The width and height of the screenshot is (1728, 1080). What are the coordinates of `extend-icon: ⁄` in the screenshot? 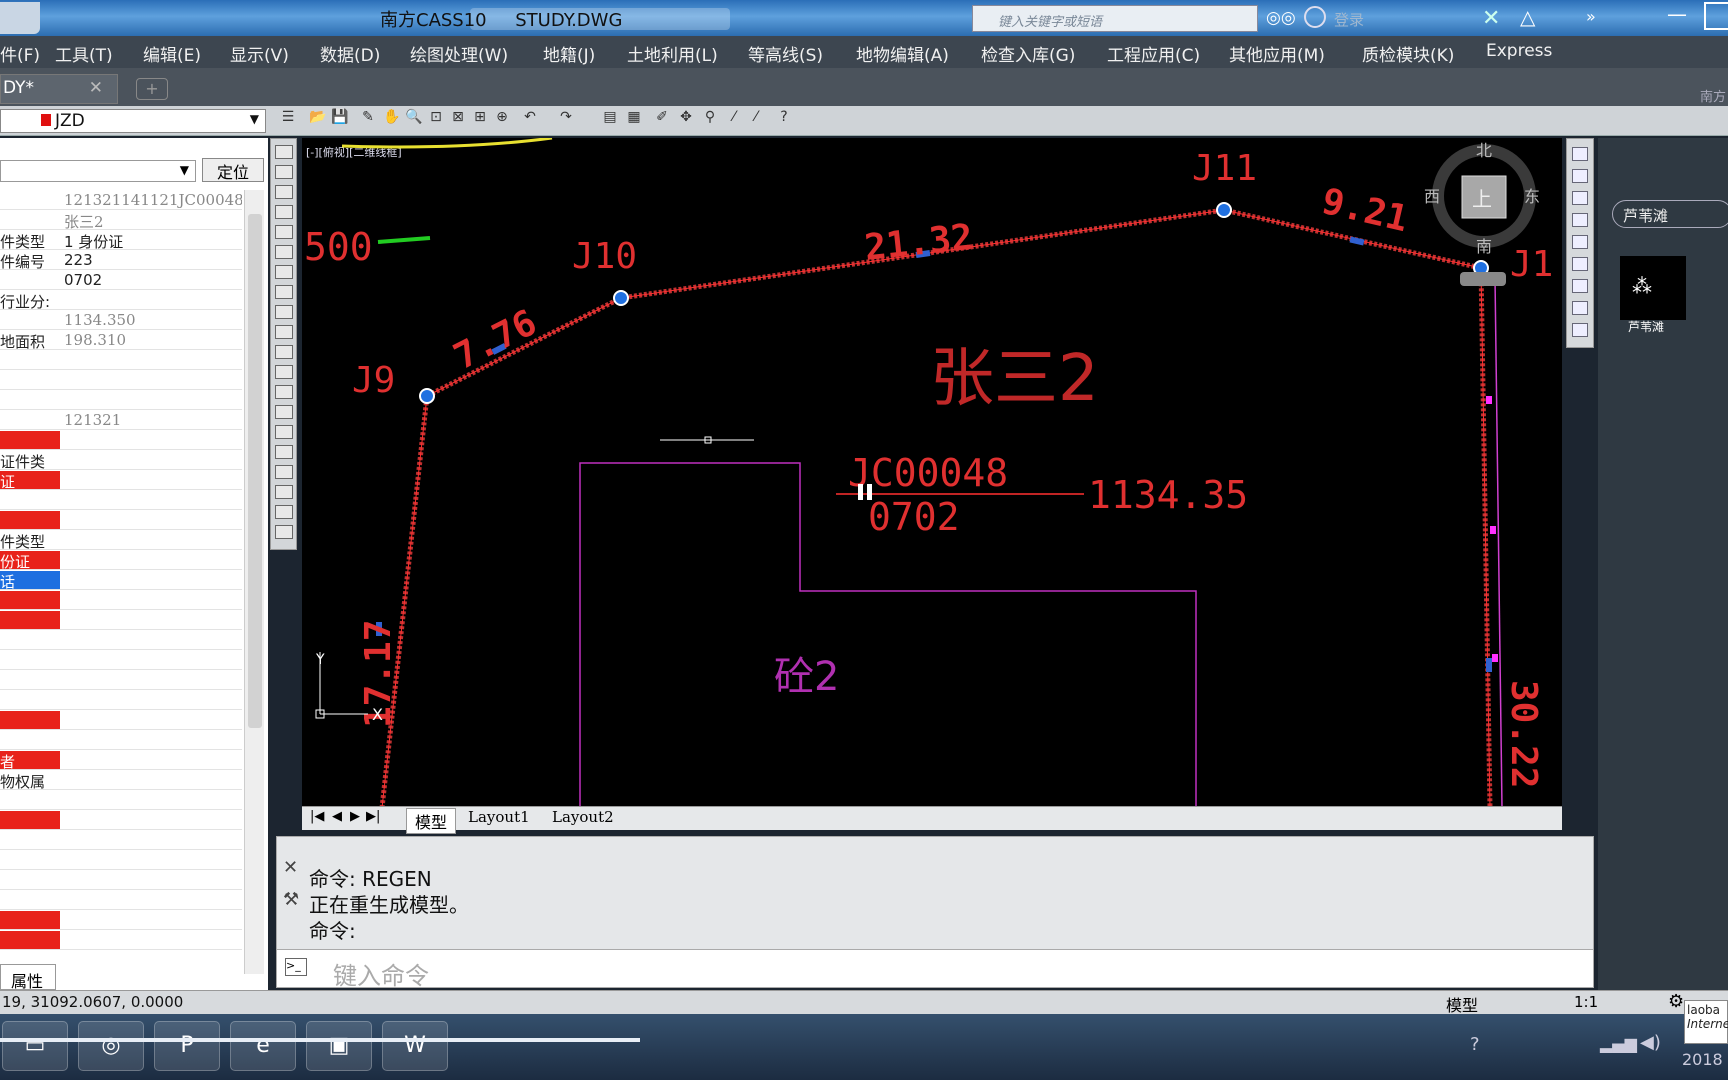 It's located at (756, 120).